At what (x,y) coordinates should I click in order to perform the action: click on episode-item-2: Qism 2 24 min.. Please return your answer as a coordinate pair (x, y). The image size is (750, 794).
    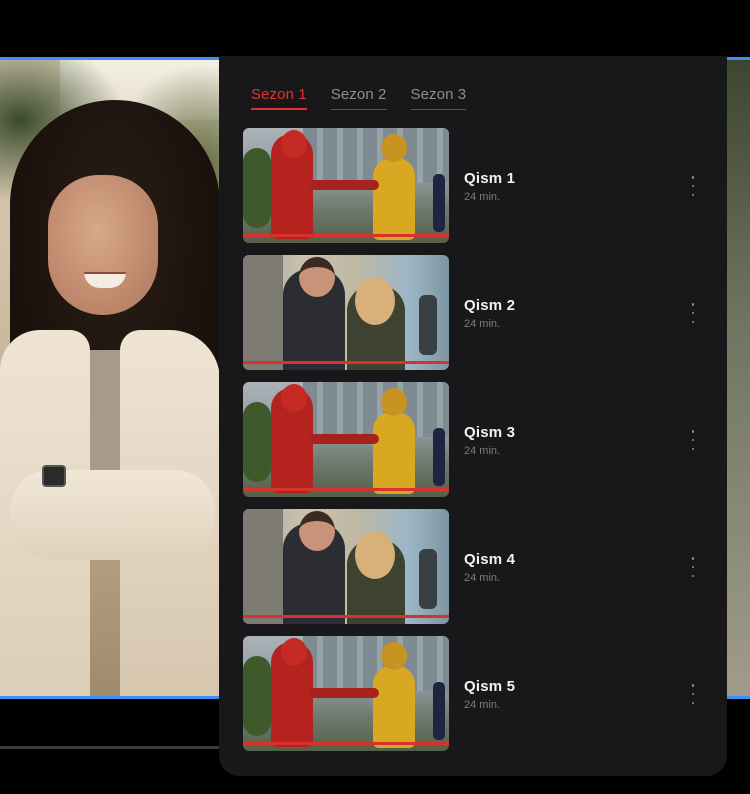
    Looking at the image, I should click on (478, 312).